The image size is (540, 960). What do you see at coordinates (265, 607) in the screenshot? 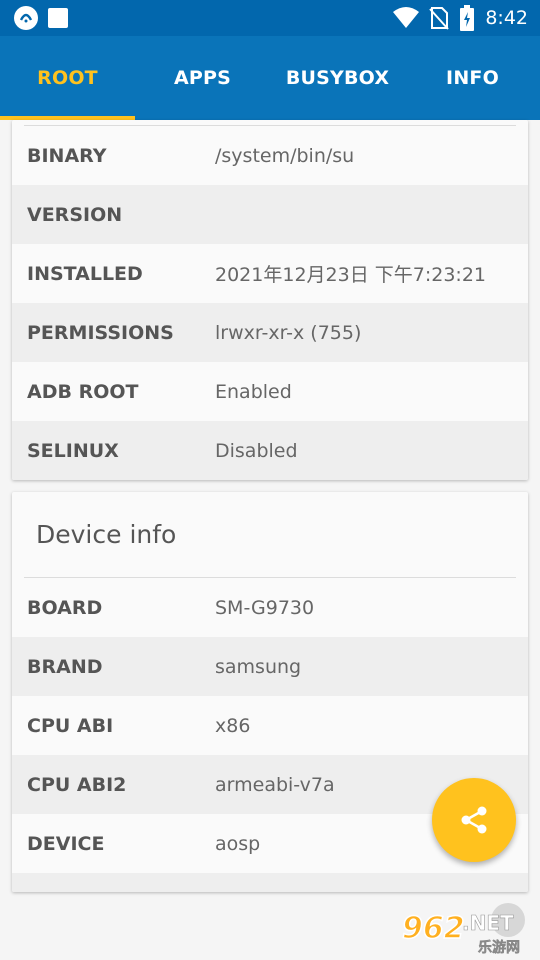
I see `row-value: SM-G9730` at bounding box center [265, 607].